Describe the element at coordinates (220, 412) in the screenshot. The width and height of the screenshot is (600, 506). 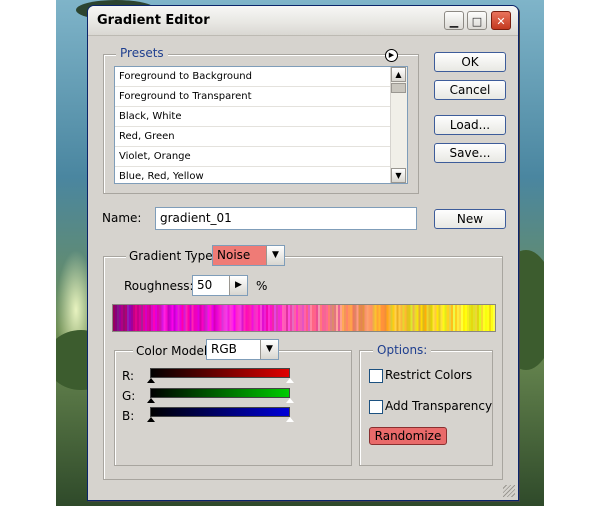
I see `blue-channel-slider` at that location.